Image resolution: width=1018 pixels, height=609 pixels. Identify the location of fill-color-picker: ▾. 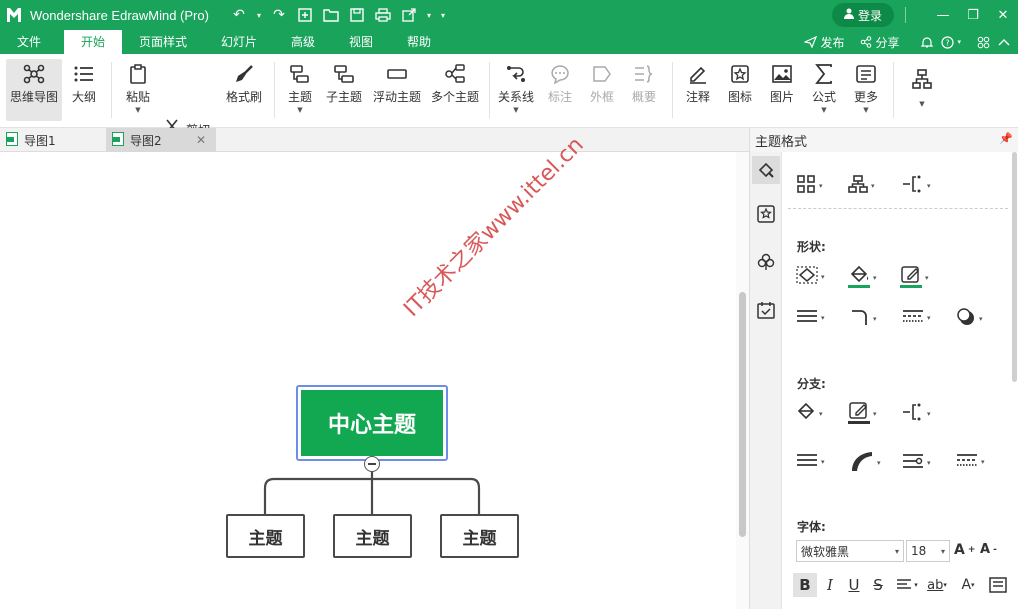
(862, 277).